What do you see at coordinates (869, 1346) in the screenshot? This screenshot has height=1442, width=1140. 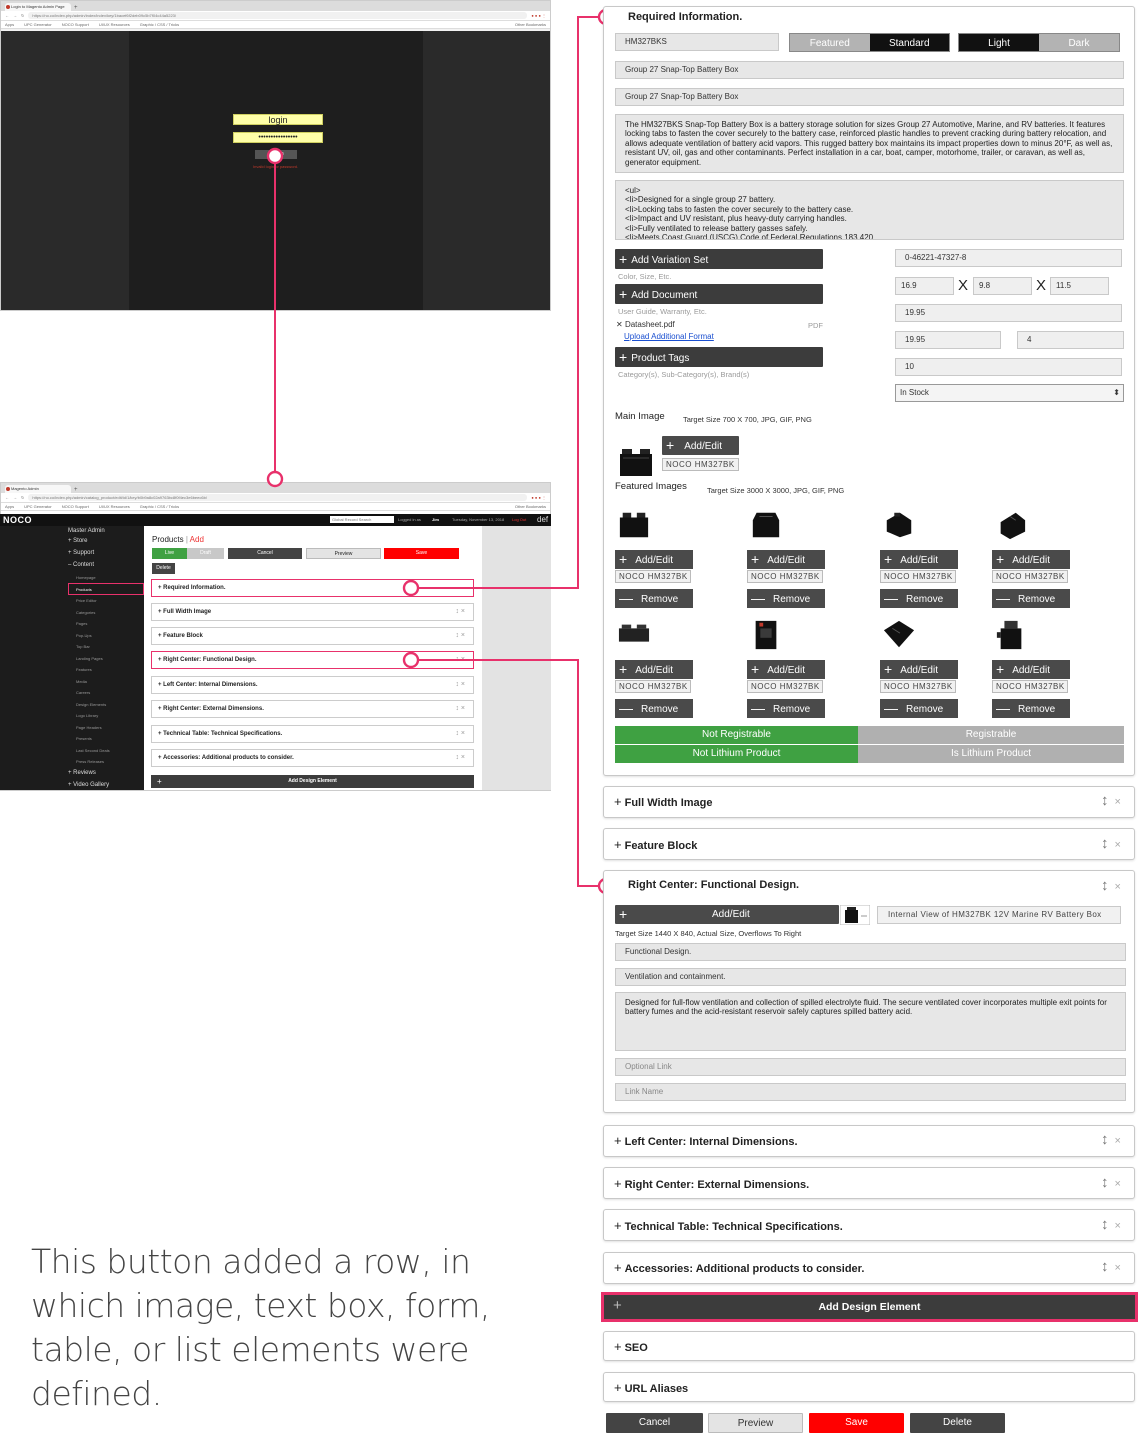 I see `seo-section` at bounding box center [869, 1346].